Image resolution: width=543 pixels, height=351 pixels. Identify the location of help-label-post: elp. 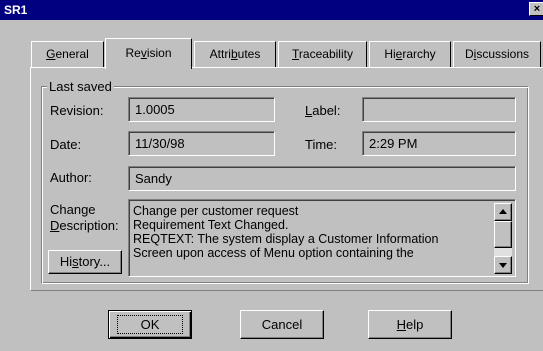
(415, 324).